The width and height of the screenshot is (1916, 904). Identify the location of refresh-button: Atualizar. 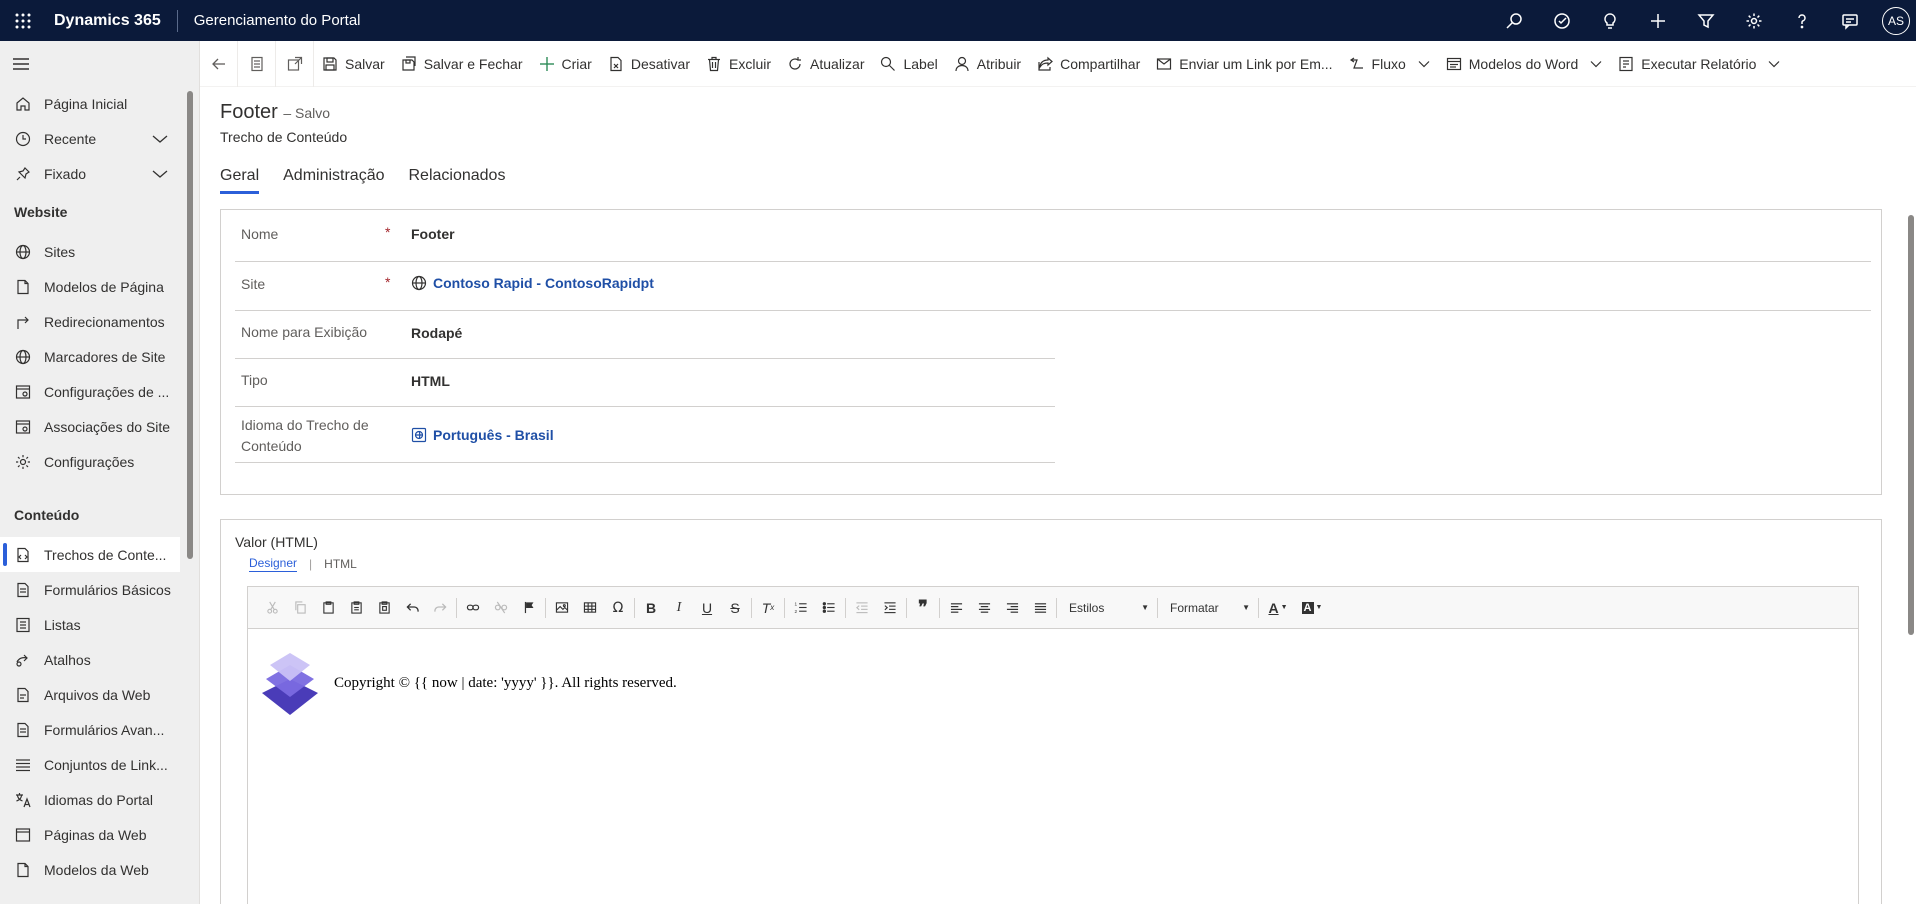
(825, 64).